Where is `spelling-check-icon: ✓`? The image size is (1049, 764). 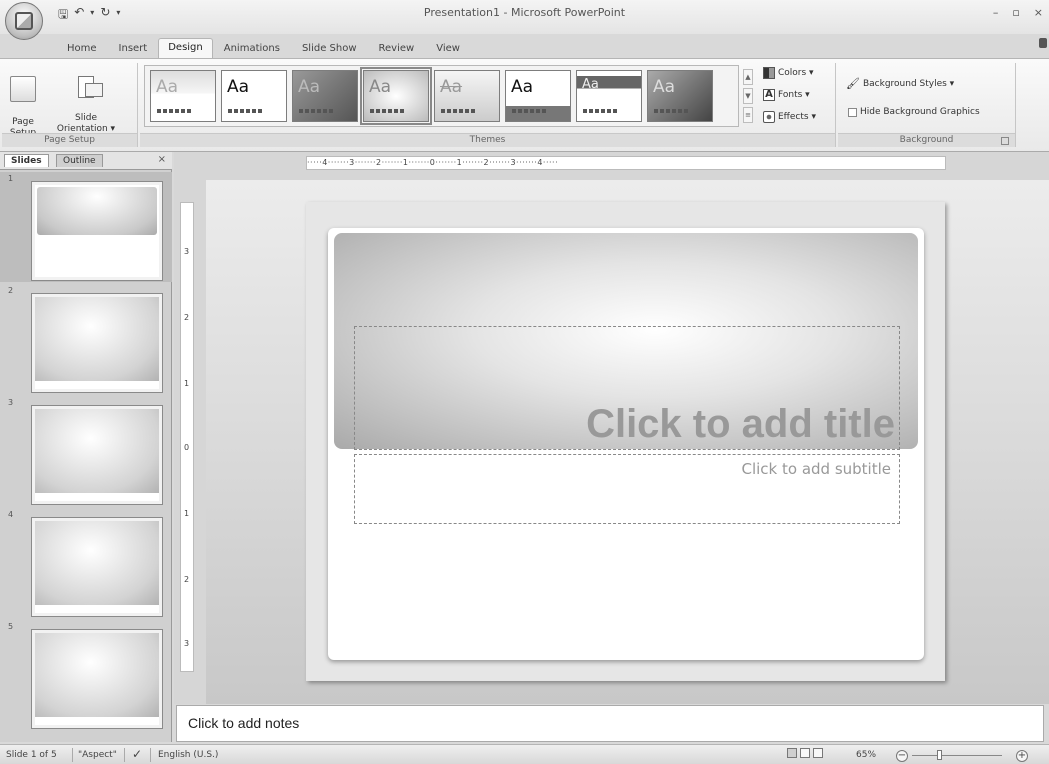
spelling-check-icon: ✓ is located at coordinates (137, 754).